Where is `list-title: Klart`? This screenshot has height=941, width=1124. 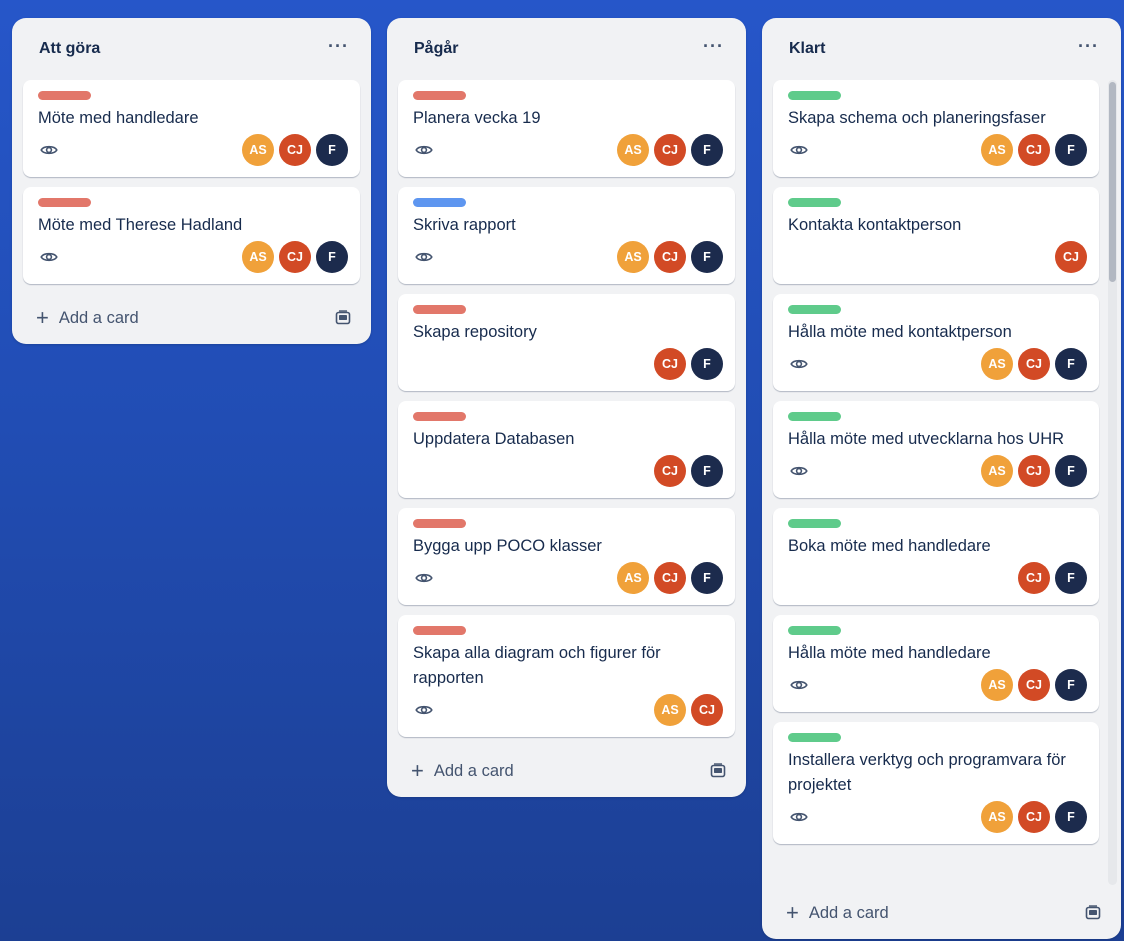 list-title: Klart is located at coordinates (807, 49).